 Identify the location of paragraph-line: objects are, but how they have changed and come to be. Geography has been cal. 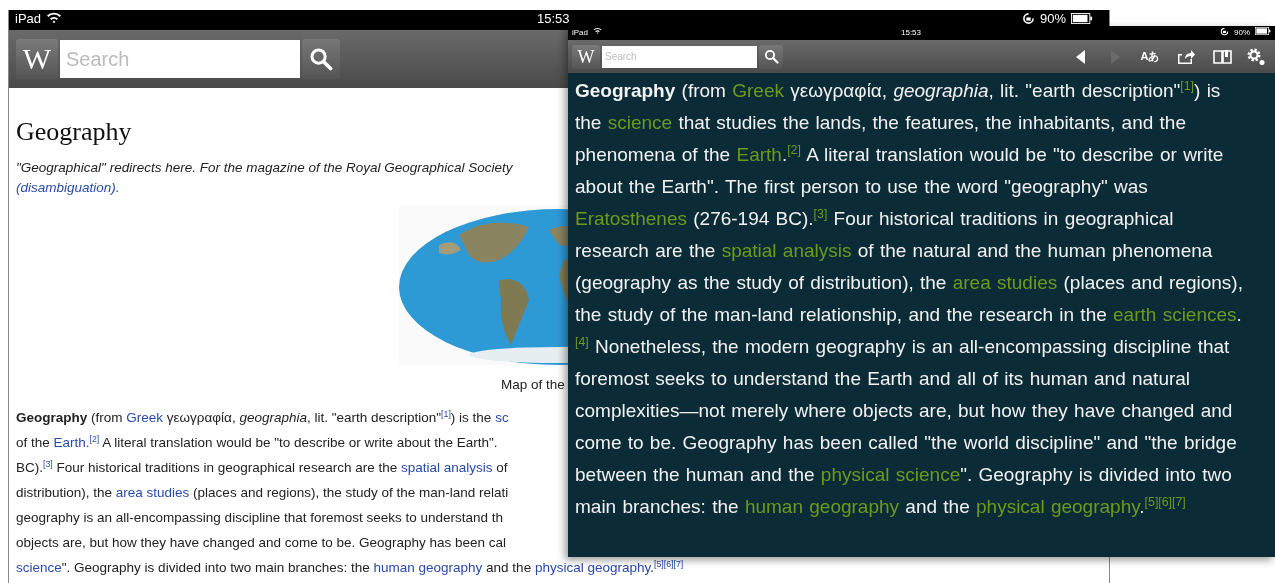
(261, 543).